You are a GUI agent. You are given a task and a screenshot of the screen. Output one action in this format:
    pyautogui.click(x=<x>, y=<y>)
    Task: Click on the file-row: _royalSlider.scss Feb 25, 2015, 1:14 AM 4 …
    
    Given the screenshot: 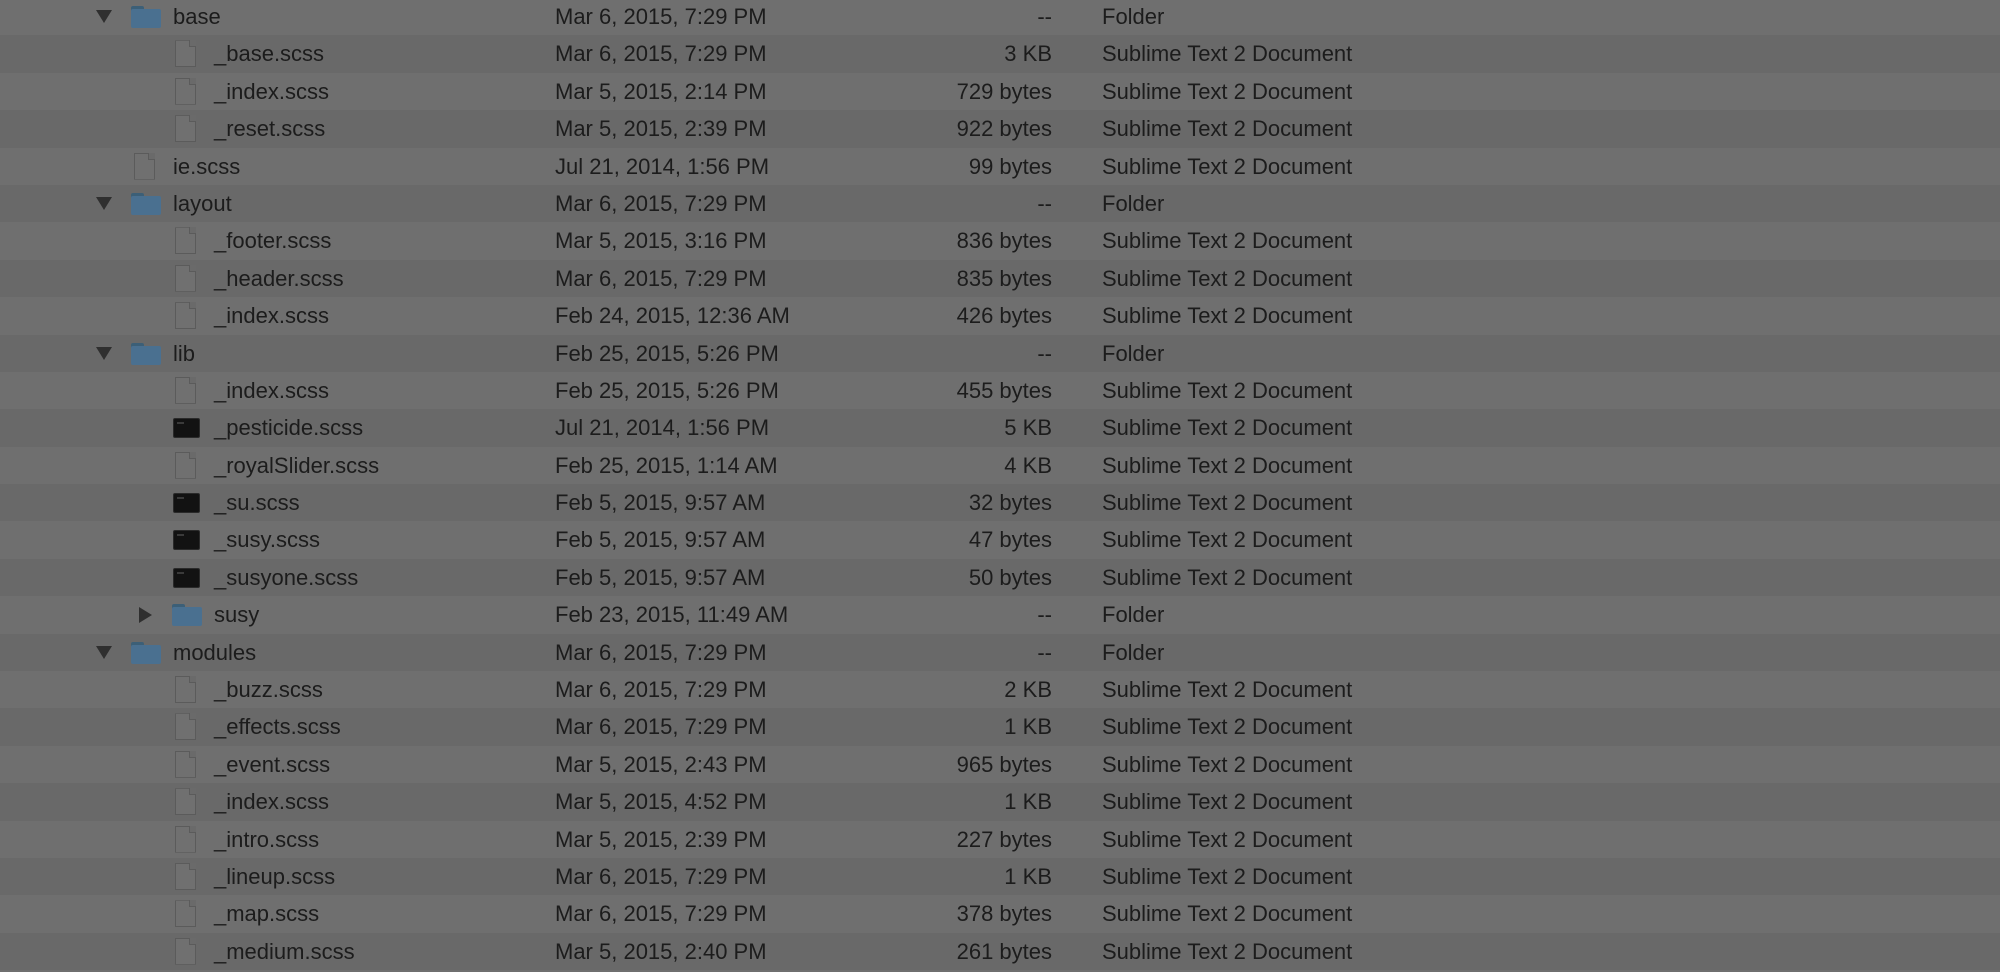 What is the action you would take?
    pyautogui.click(x=1000, y=465)
    